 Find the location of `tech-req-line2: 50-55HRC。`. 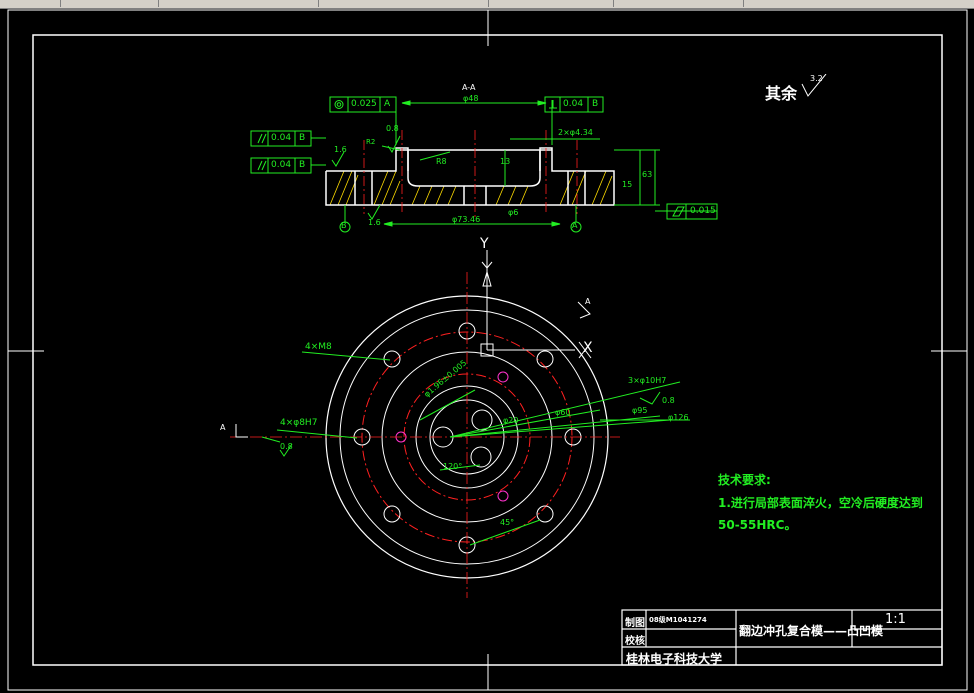

tech-req-line2: 50-55HRC。 is located at coordinates (757, 525).